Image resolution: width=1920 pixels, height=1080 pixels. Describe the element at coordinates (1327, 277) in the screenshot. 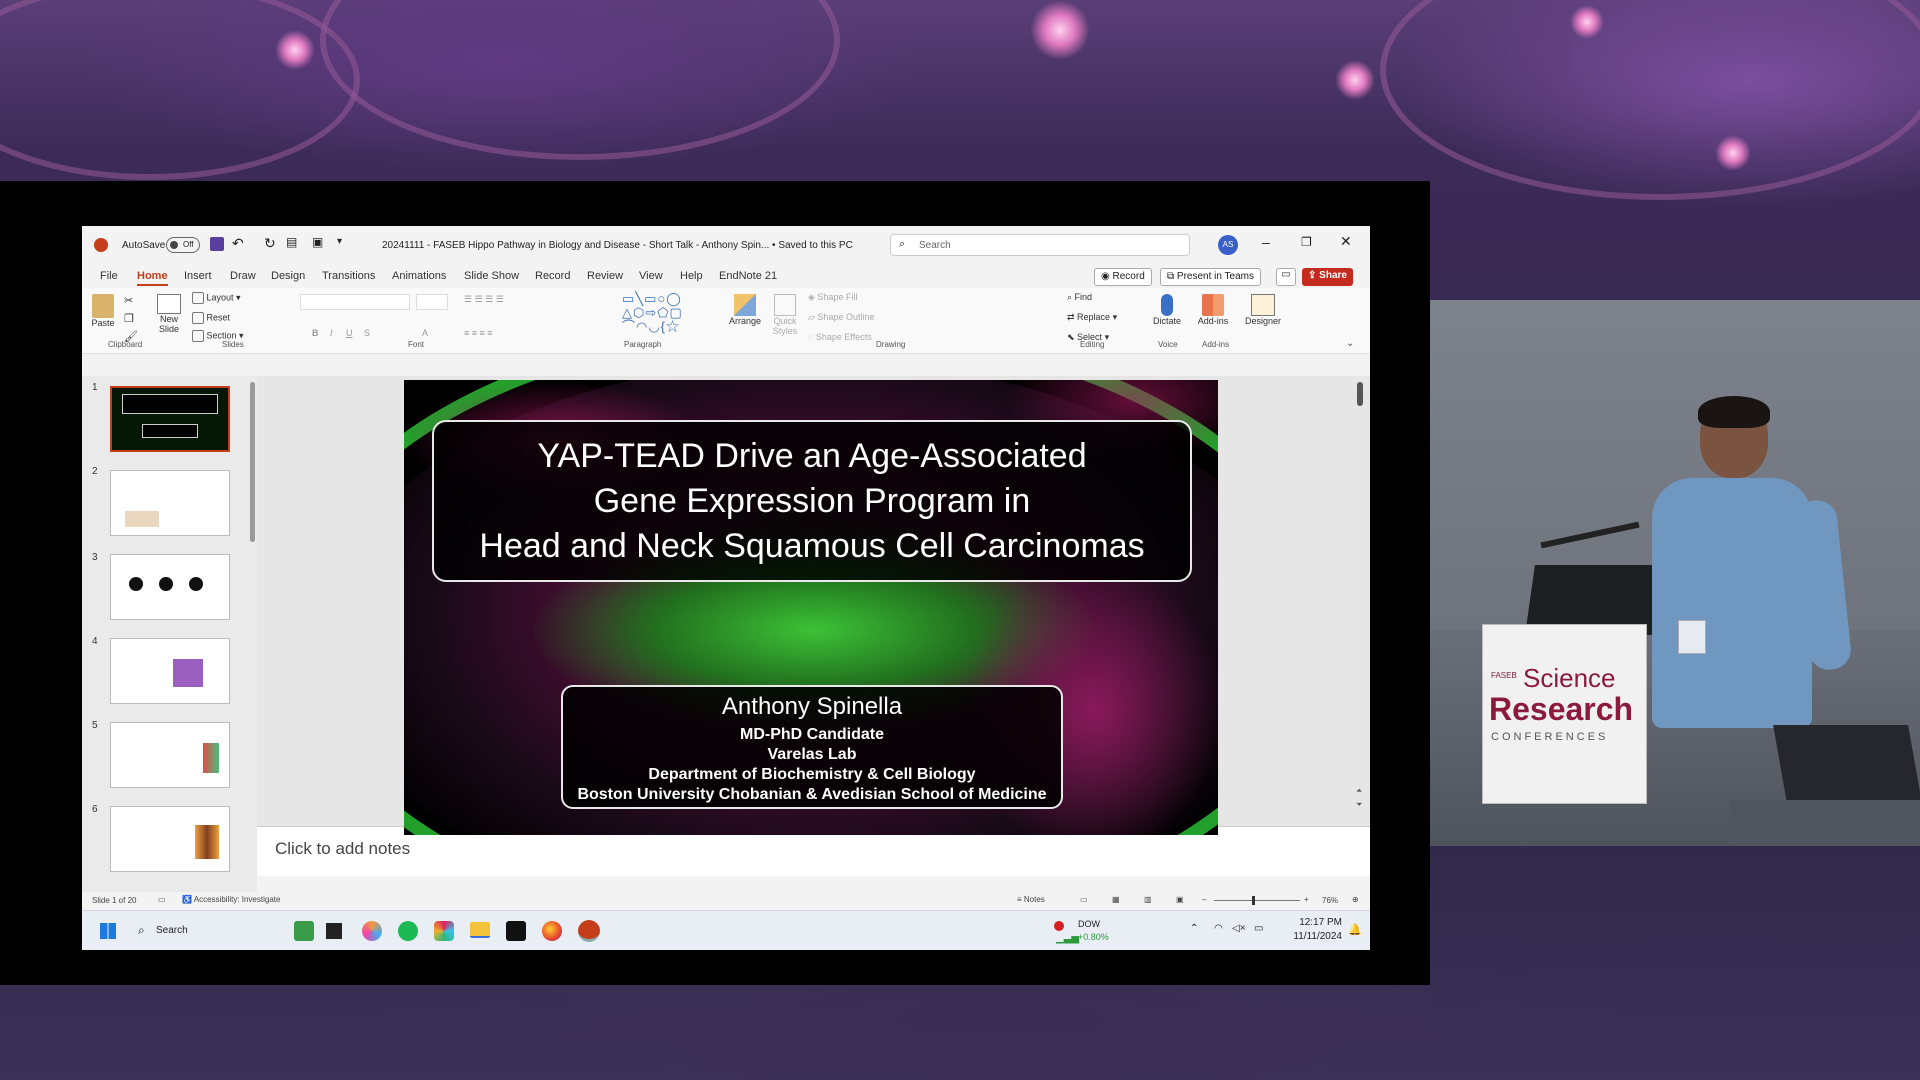

I see `share-button: ⇪ Share` at that location.